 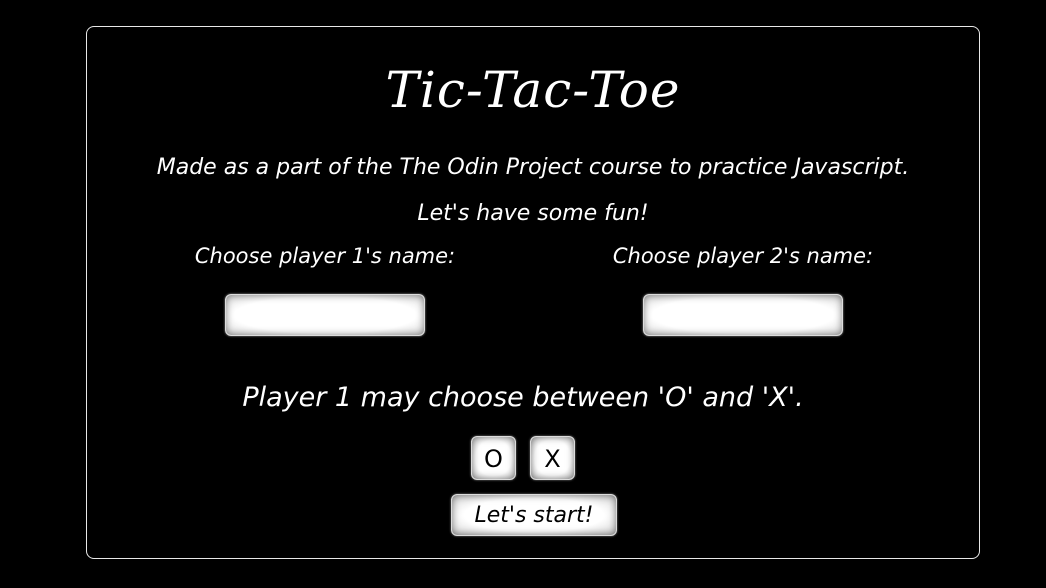 I want to click on player1-name-input, so click(x=325, y=315).